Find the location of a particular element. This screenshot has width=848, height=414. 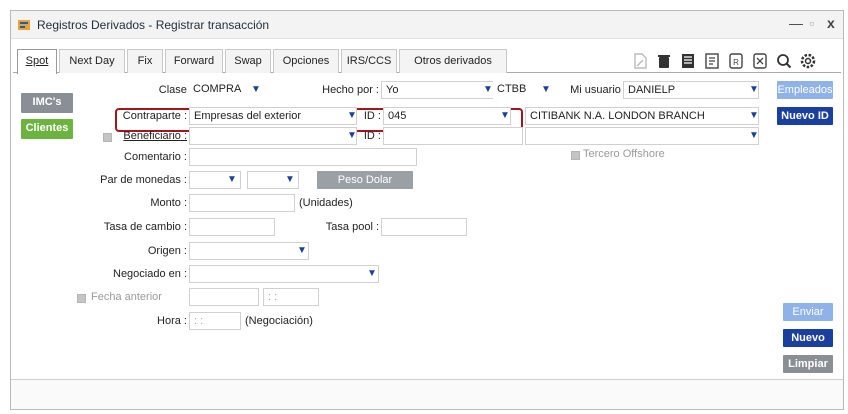

id2-input is located at coordinates (453, 136).